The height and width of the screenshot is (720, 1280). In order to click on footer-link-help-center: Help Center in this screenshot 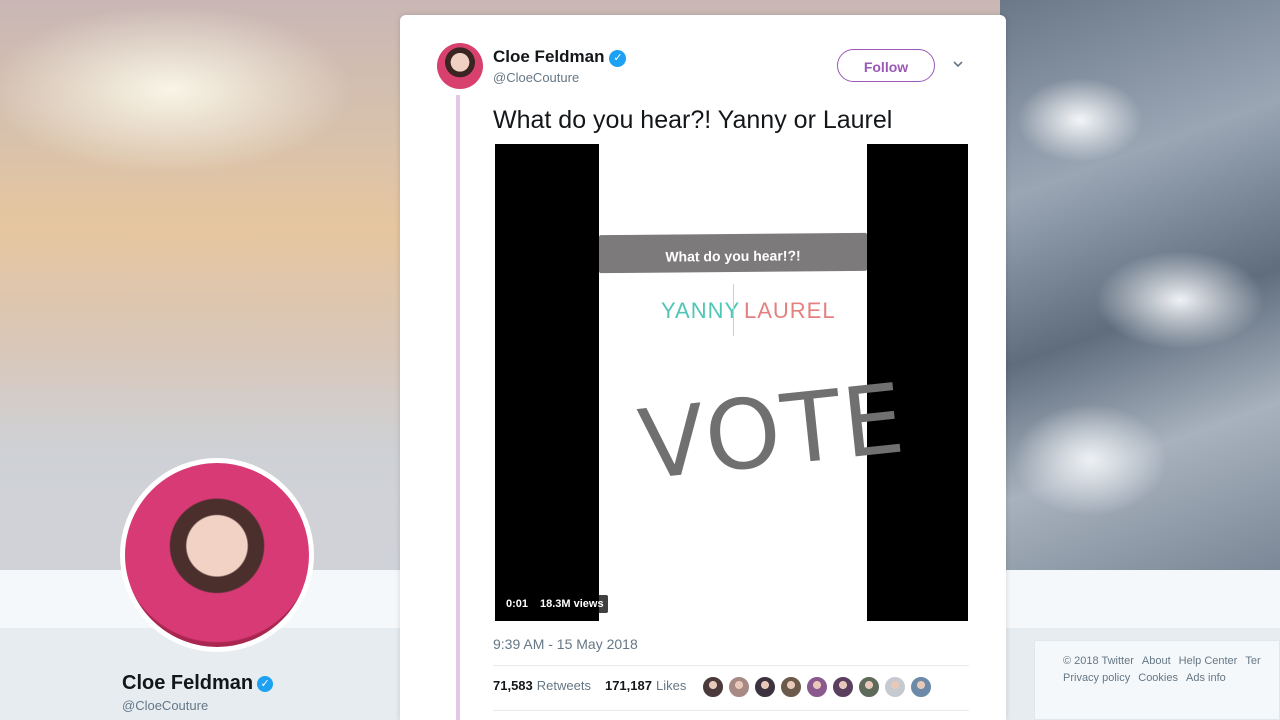, I will do `click(1208, 661)`.